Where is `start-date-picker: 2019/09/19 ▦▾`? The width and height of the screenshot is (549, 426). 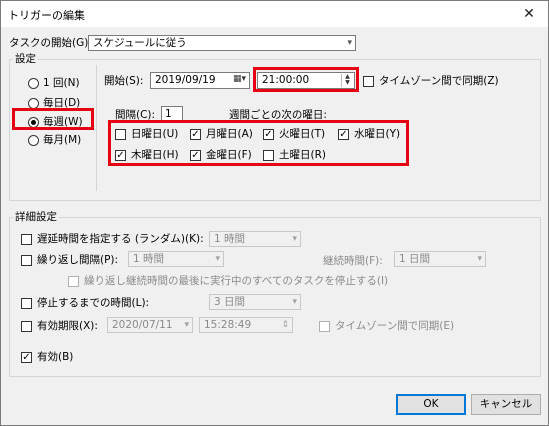 start-date-picker: 2019/09/19 ▦▾ is located at coordinates (200, 80).